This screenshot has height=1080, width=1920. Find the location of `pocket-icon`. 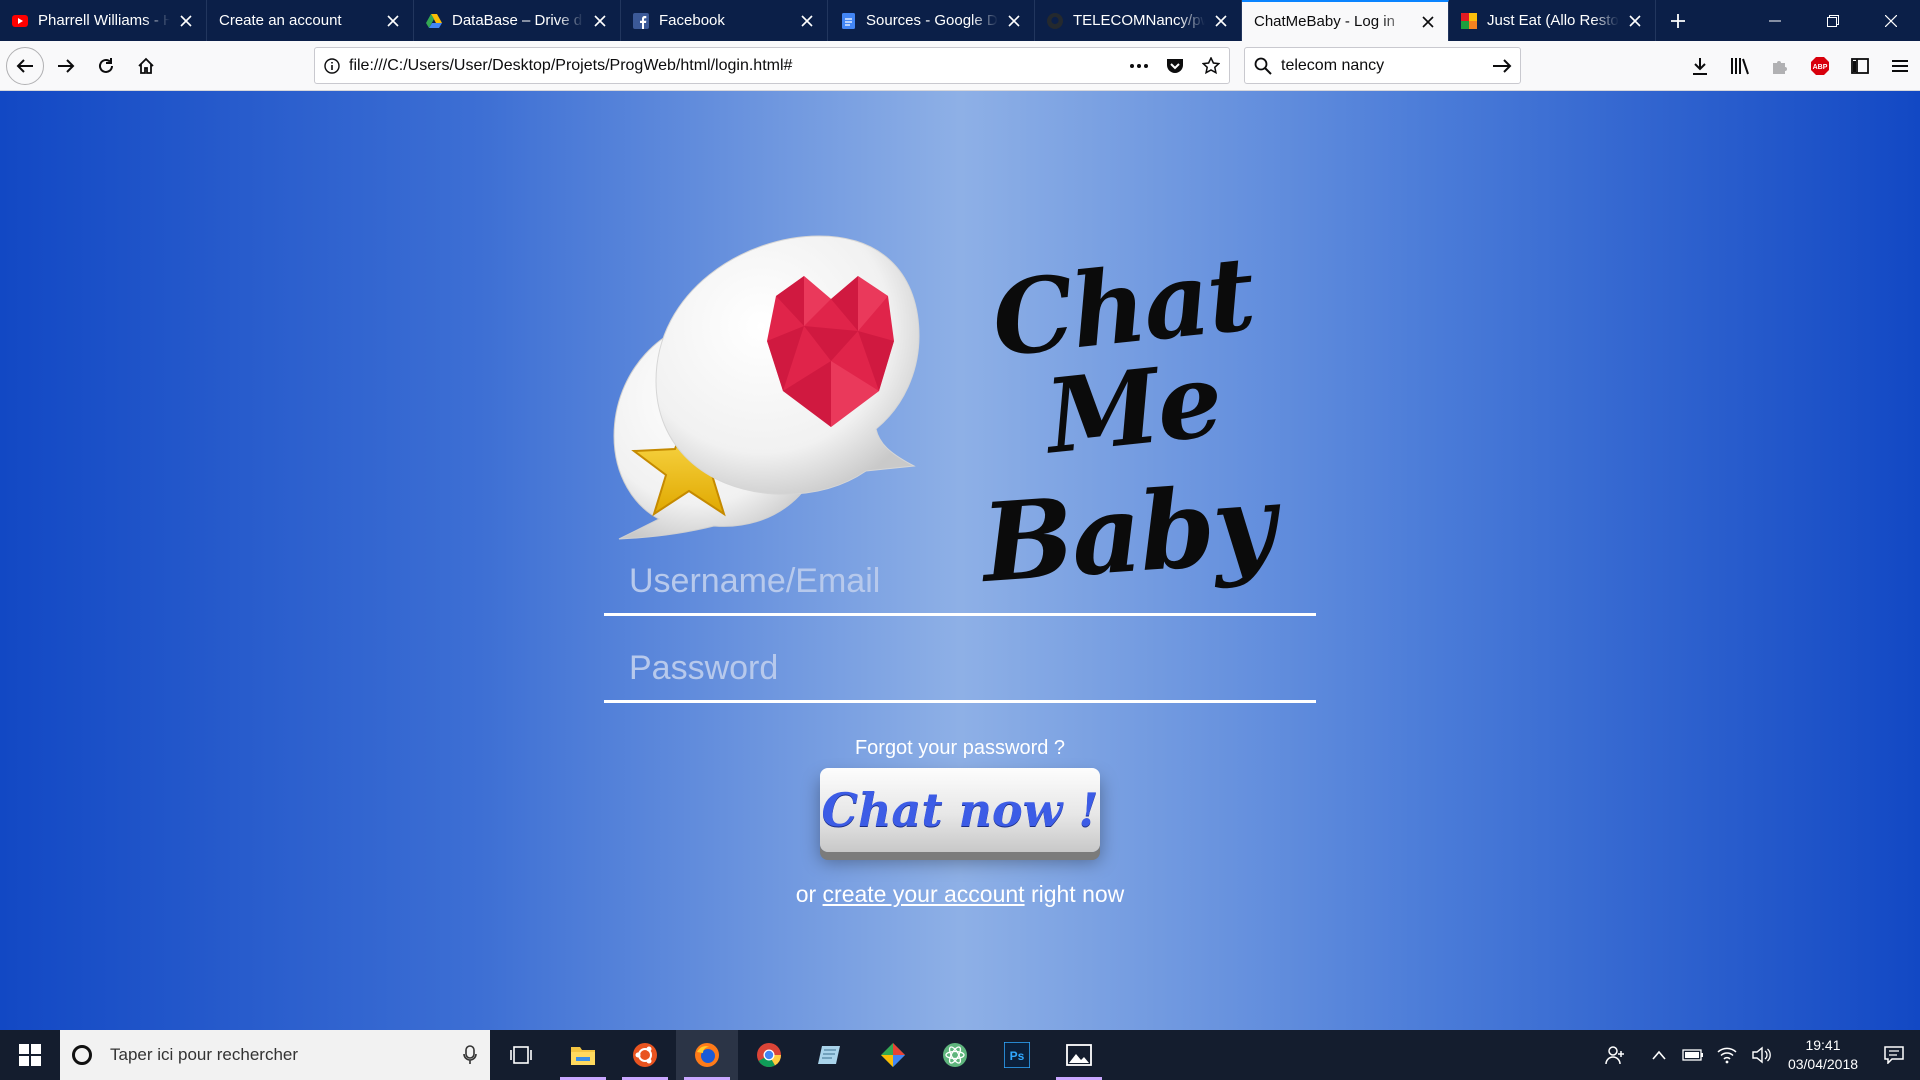

pocket-icon is located at coordinates (1175, 65).